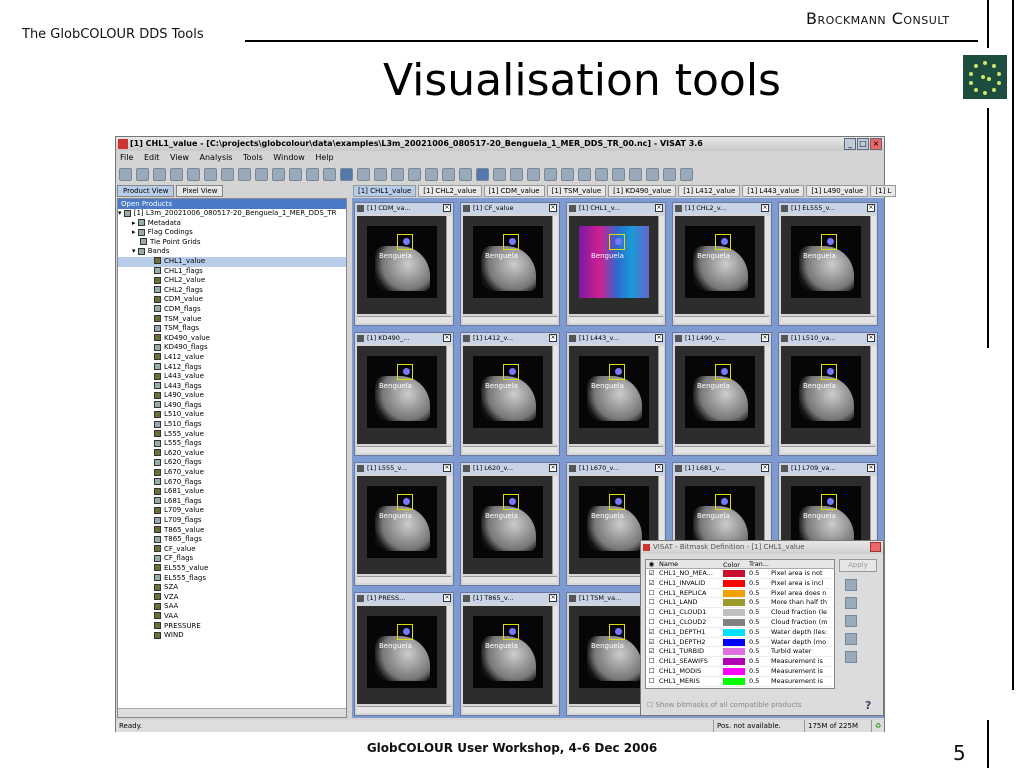 Image resolution: width=1024 pixels, height=768 pixels. Describe the element at coordinates (232, 396) in the screenshot. I see `tree-band-item: L490_value` at that location.